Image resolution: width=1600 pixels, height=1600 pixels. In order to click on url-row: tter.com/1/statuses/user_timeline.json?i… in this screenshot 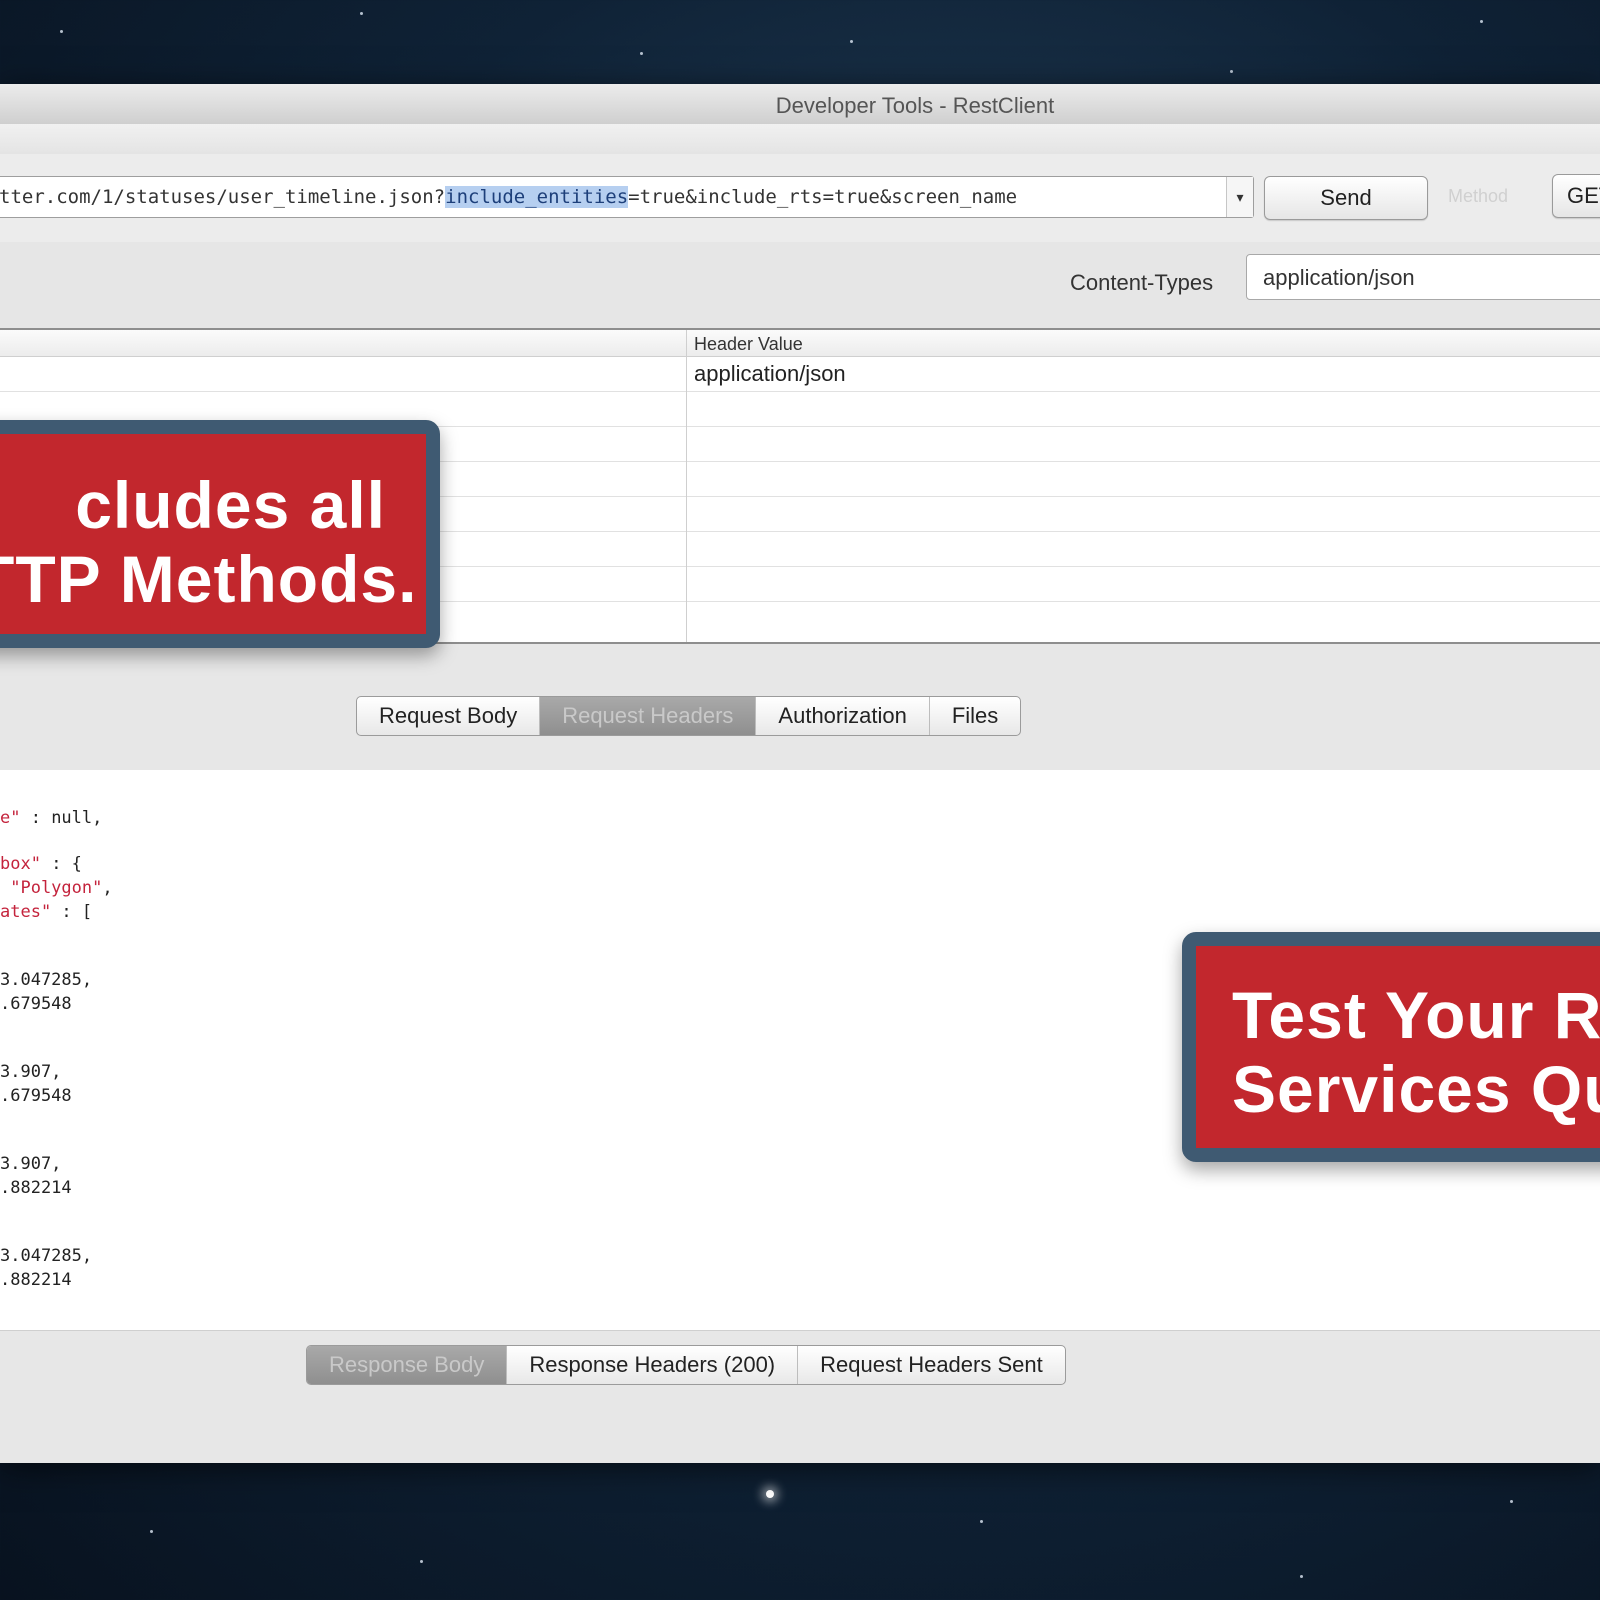, I will do `click(800, 198)`.